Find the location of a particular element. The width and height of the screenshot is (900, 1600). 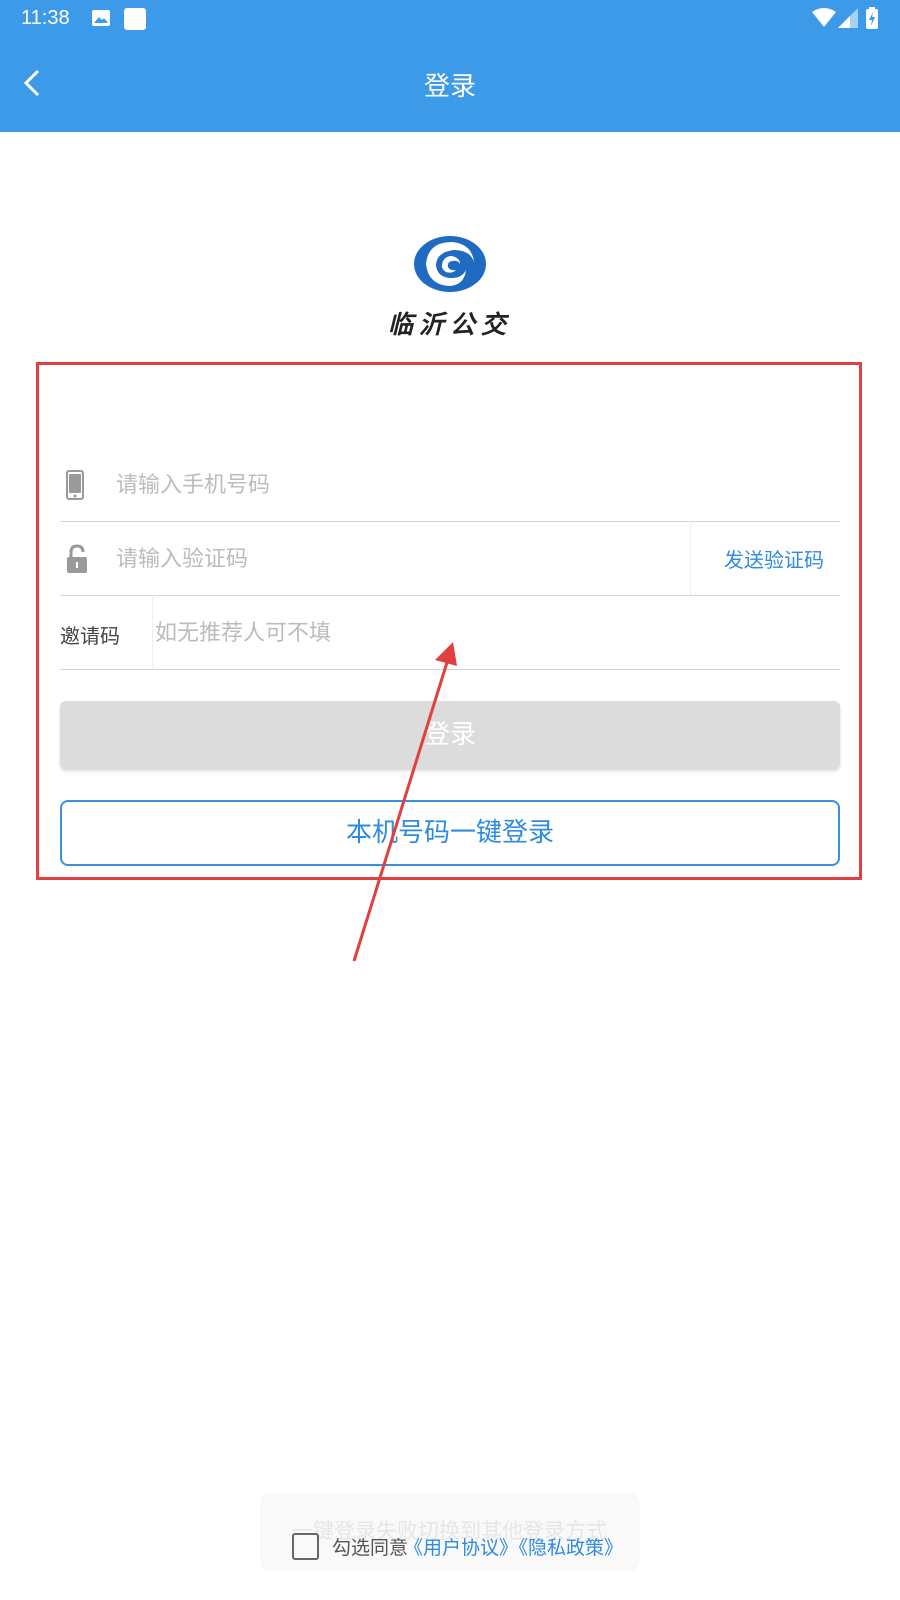

app-square-icon is located at coordinates (135, 19).